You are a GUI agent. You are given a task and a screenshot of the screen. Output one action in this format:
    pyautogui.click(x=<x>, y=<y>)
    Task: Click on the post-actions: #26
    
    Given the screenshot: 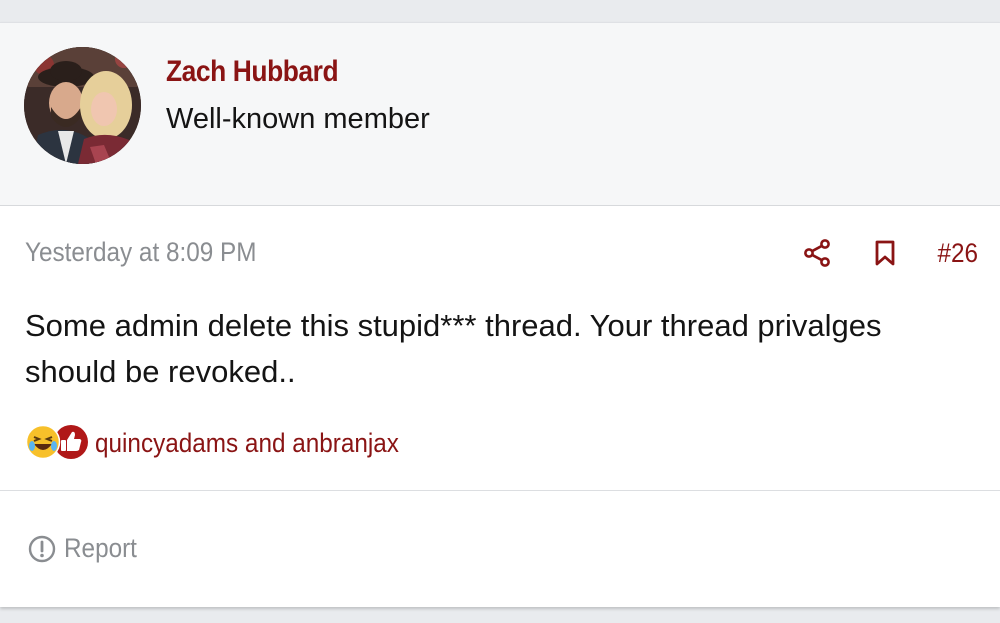 What is the action you would take?
    pyautogui.click(x=888, y=253)
    